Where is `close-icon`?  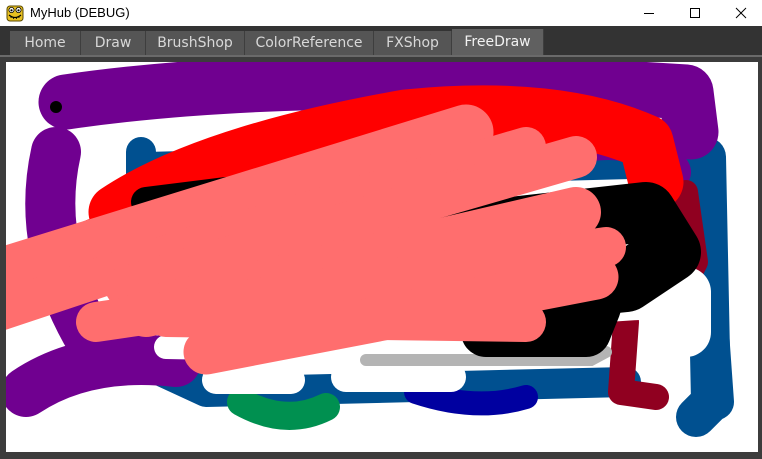
close-icon is located at coordinates (741, 13).